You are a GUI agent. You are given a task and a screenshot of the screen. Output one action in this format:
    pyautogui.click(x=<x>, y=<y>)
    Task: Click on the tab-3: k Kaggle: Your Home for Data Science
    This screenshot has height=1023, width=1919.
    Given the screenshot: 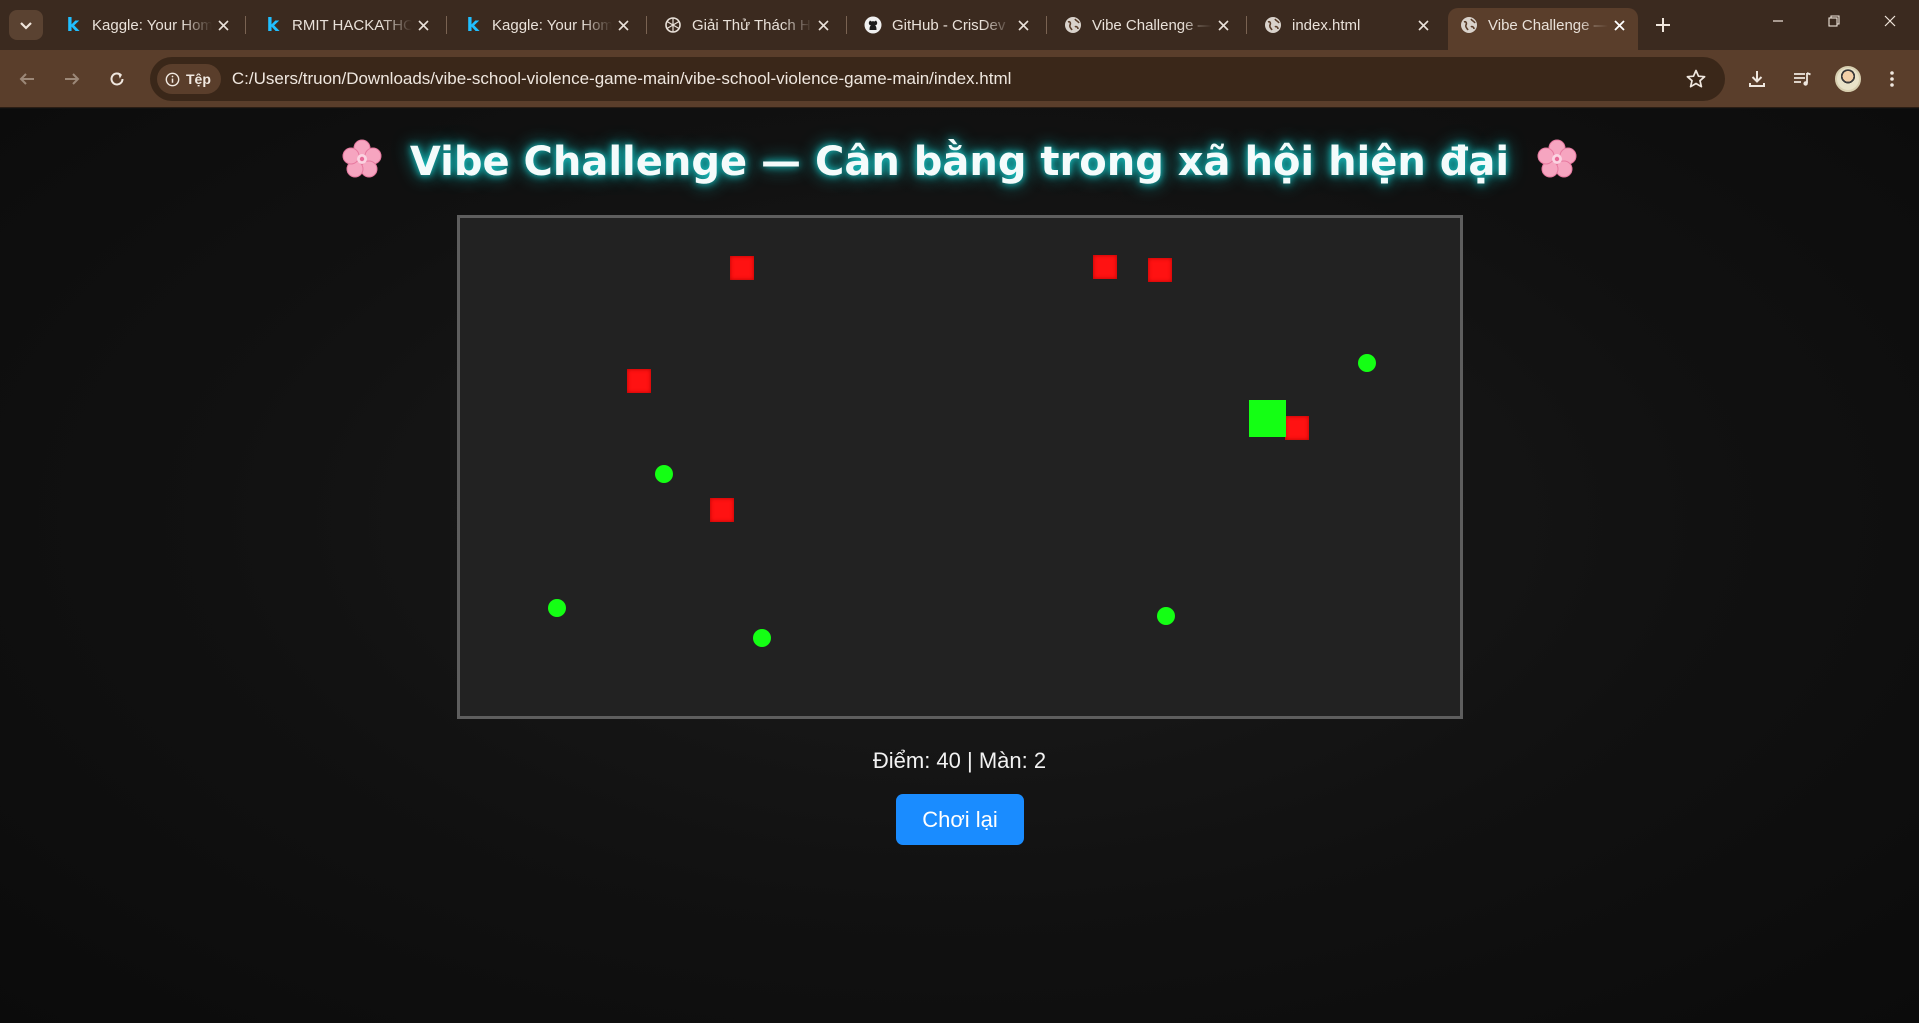 What is the action you would take?
    pyautogui.click(x=547, y=25)
    